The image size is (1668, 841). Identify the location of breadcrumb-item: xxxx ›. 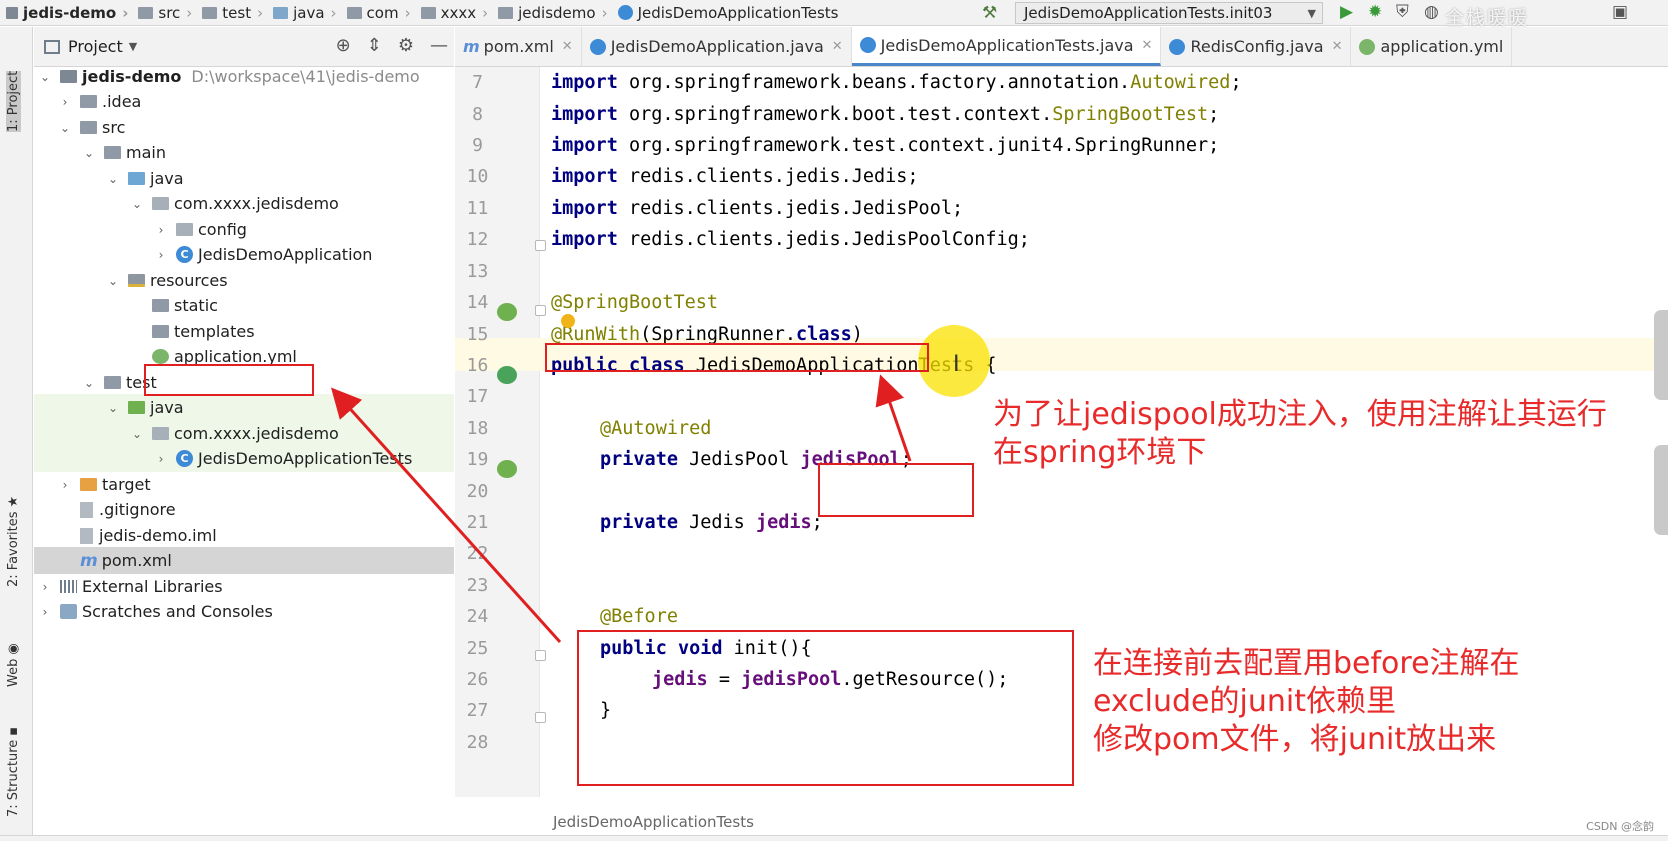
(454, 13).